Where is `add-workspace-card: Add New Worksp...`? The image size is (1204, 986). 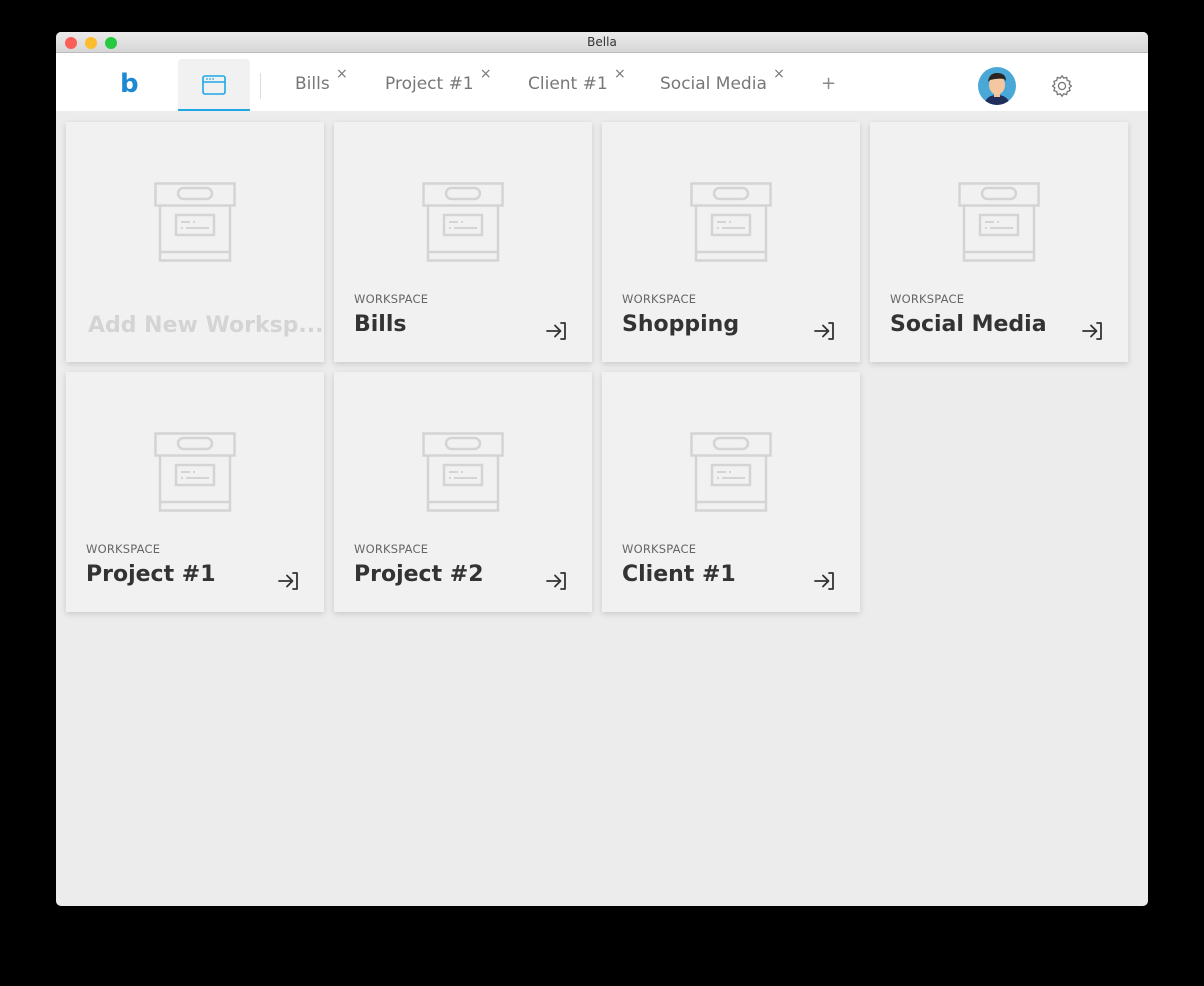 add-workspace-card: Add New Worksp... is located at coordinates (195, 242).